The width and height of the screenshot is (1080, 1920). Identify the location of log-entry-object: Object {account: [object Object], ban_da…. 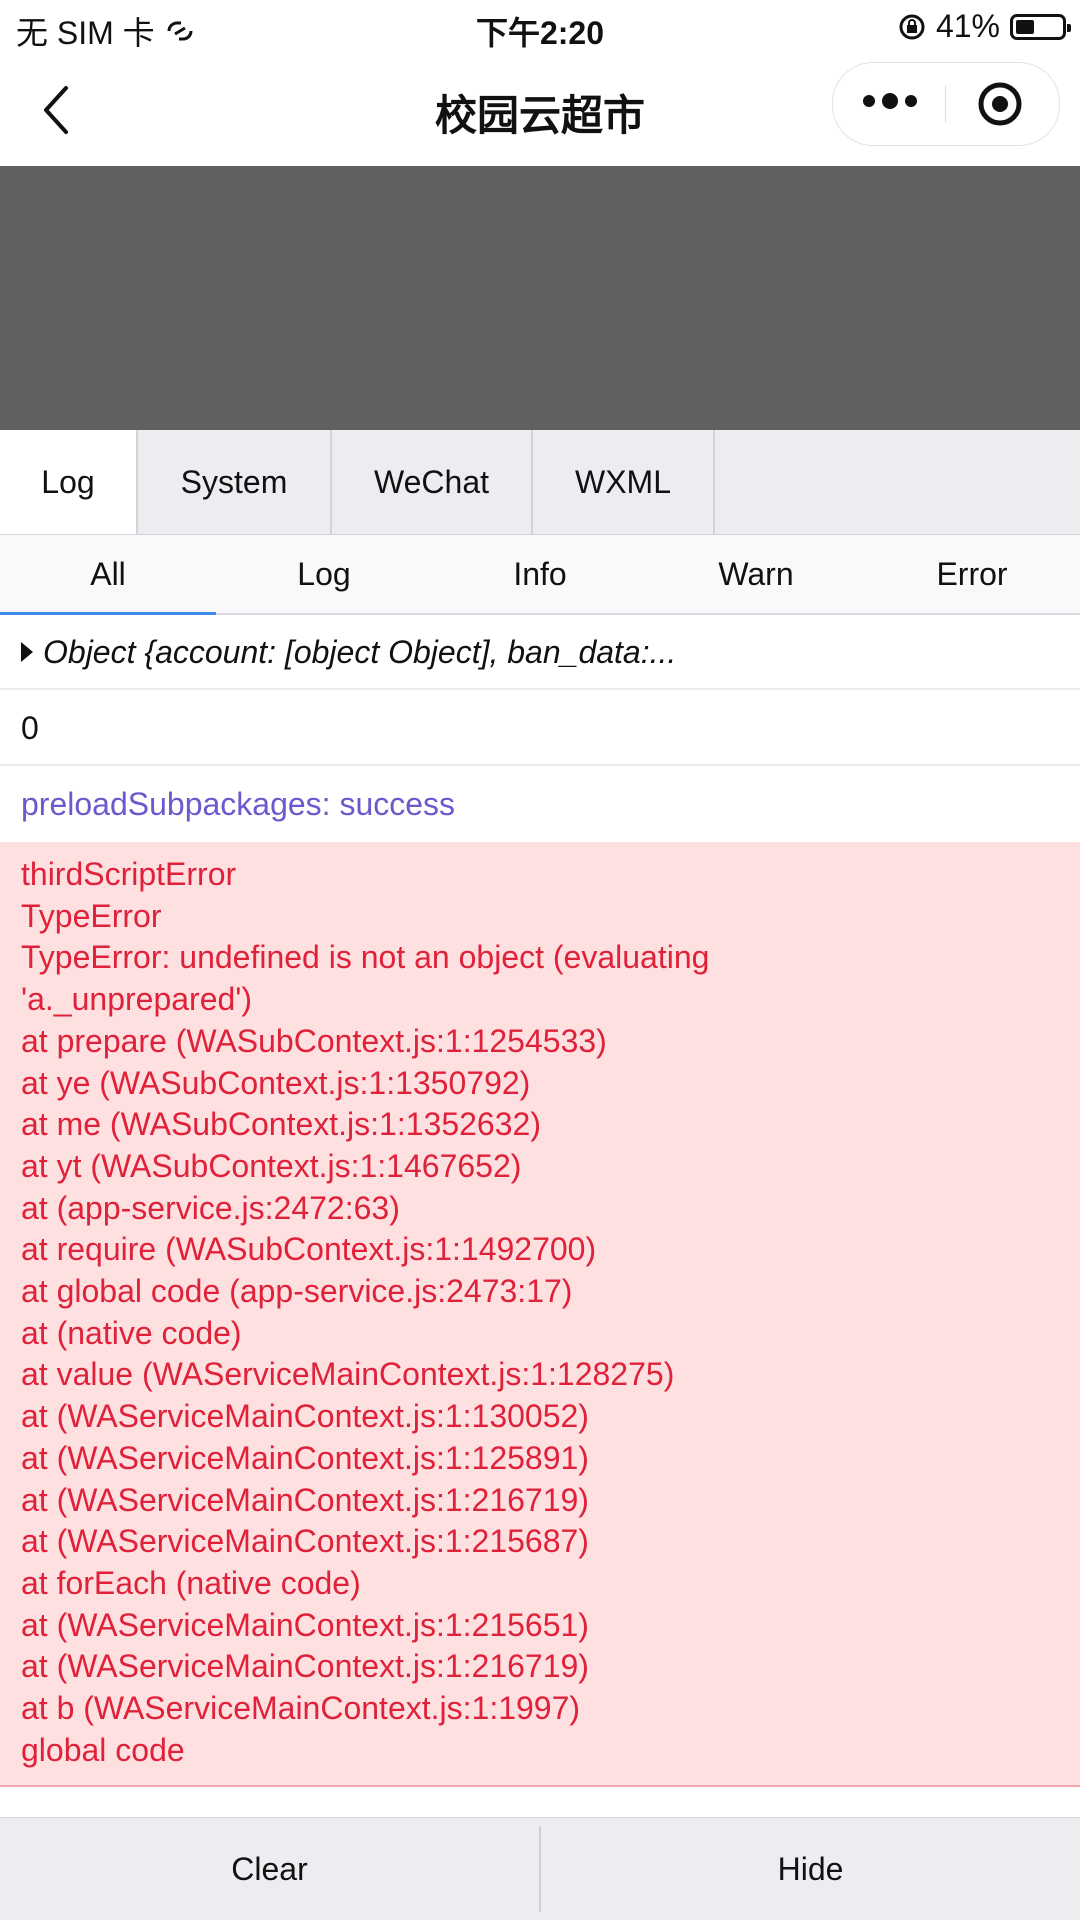
(540, 652).